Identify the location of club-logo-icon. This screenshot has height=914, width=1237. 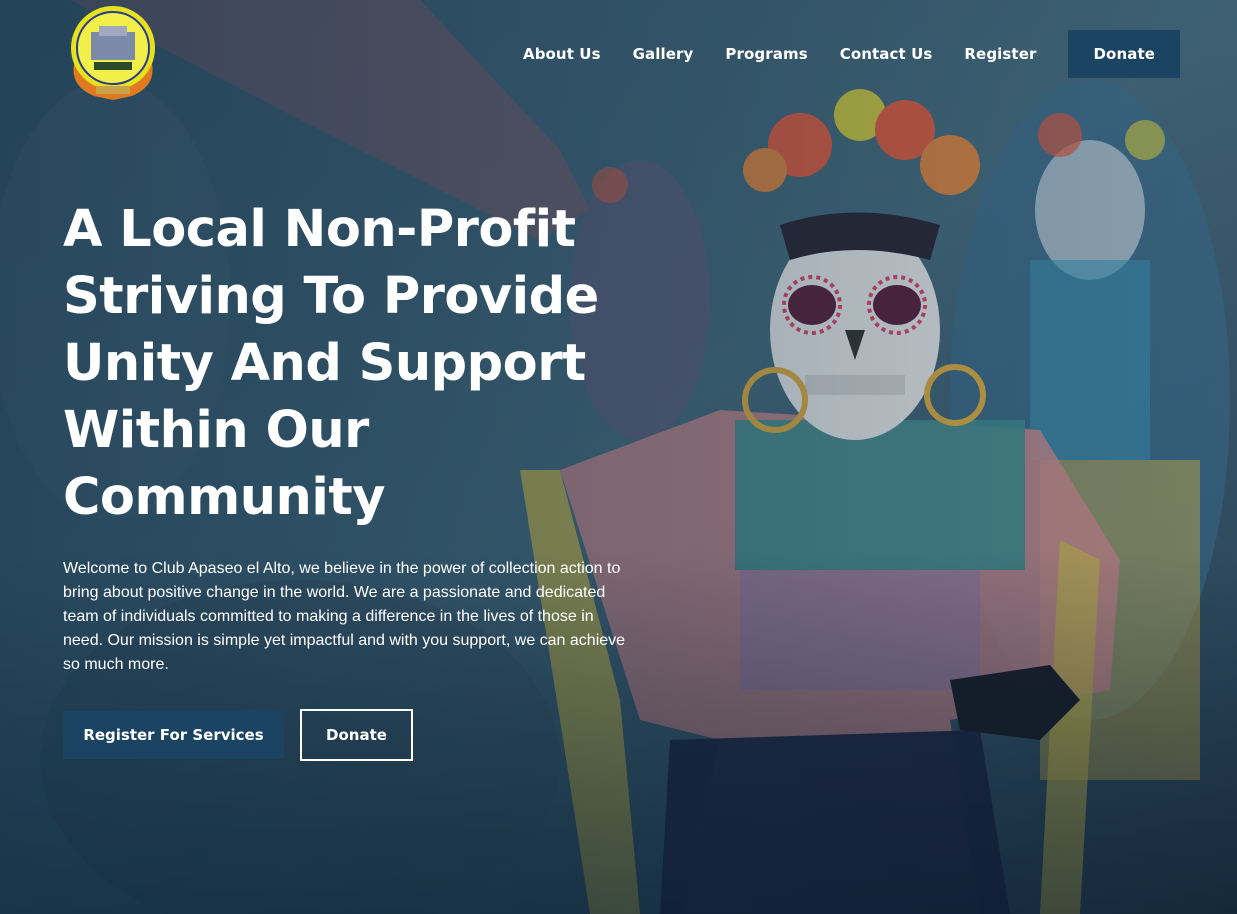
(113, 52).